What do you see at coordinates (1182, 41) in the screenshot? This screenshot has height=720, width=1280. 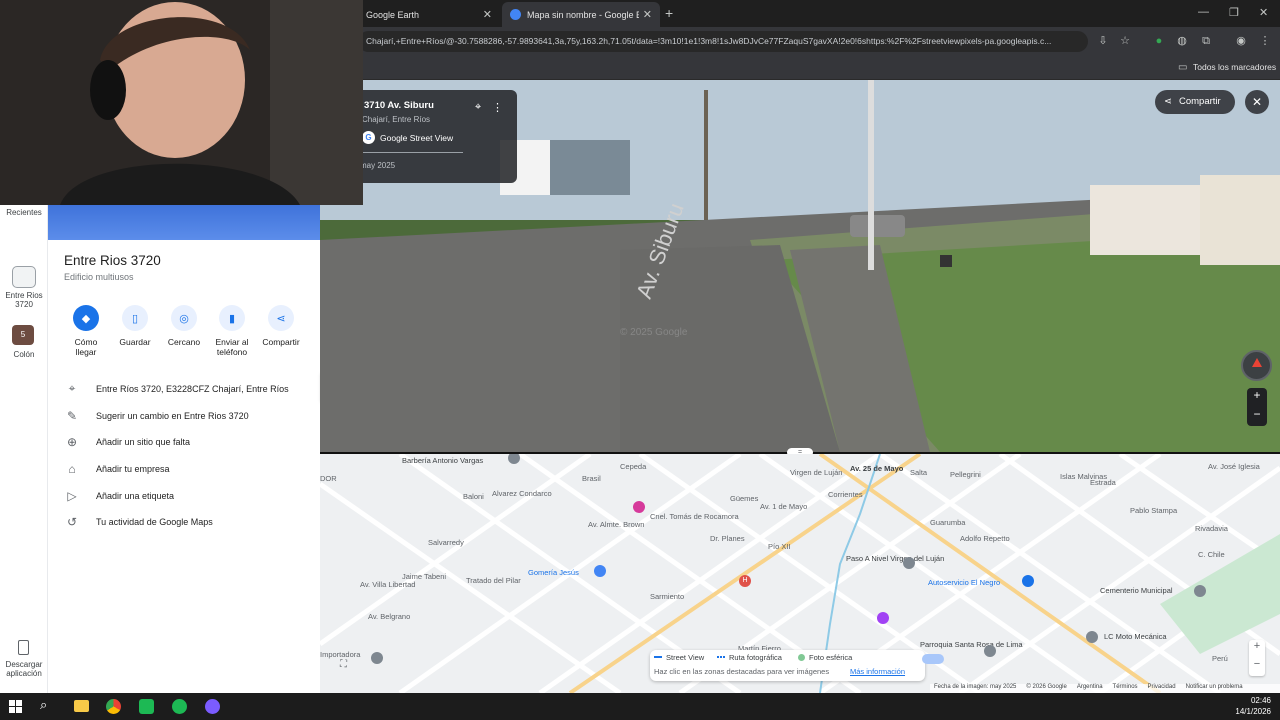 I see `extension-icon: ◍` at bounding box center [1182, 41].